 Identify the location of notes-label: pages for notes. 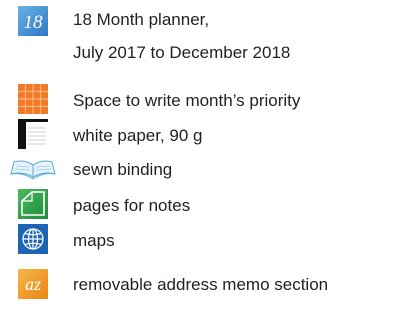
(132, 205).